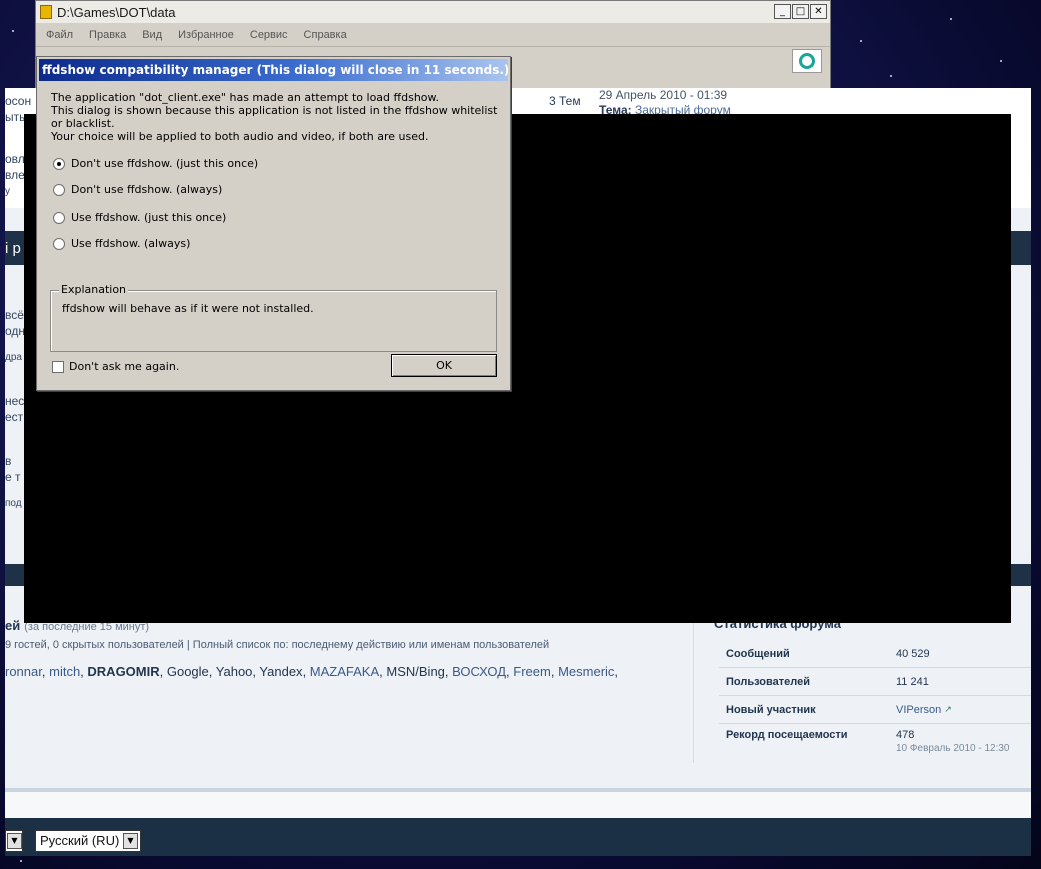  Describe the element at coordinates (13, 357) in the screenshot. I see `side-fragment: дра` at that location.